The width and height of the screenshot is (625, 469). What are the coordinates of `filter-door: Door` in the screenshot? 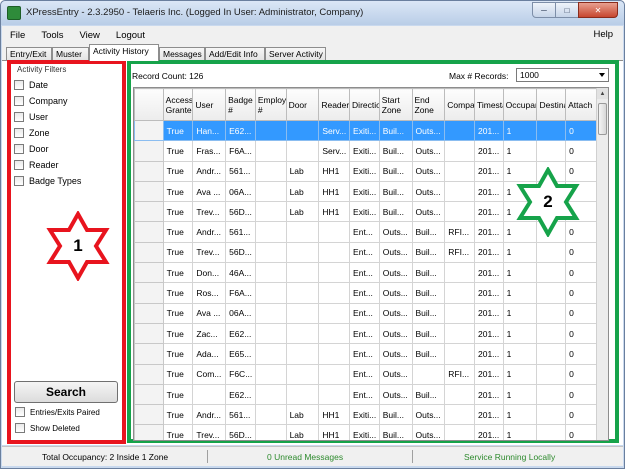 It's located at (31, 149).